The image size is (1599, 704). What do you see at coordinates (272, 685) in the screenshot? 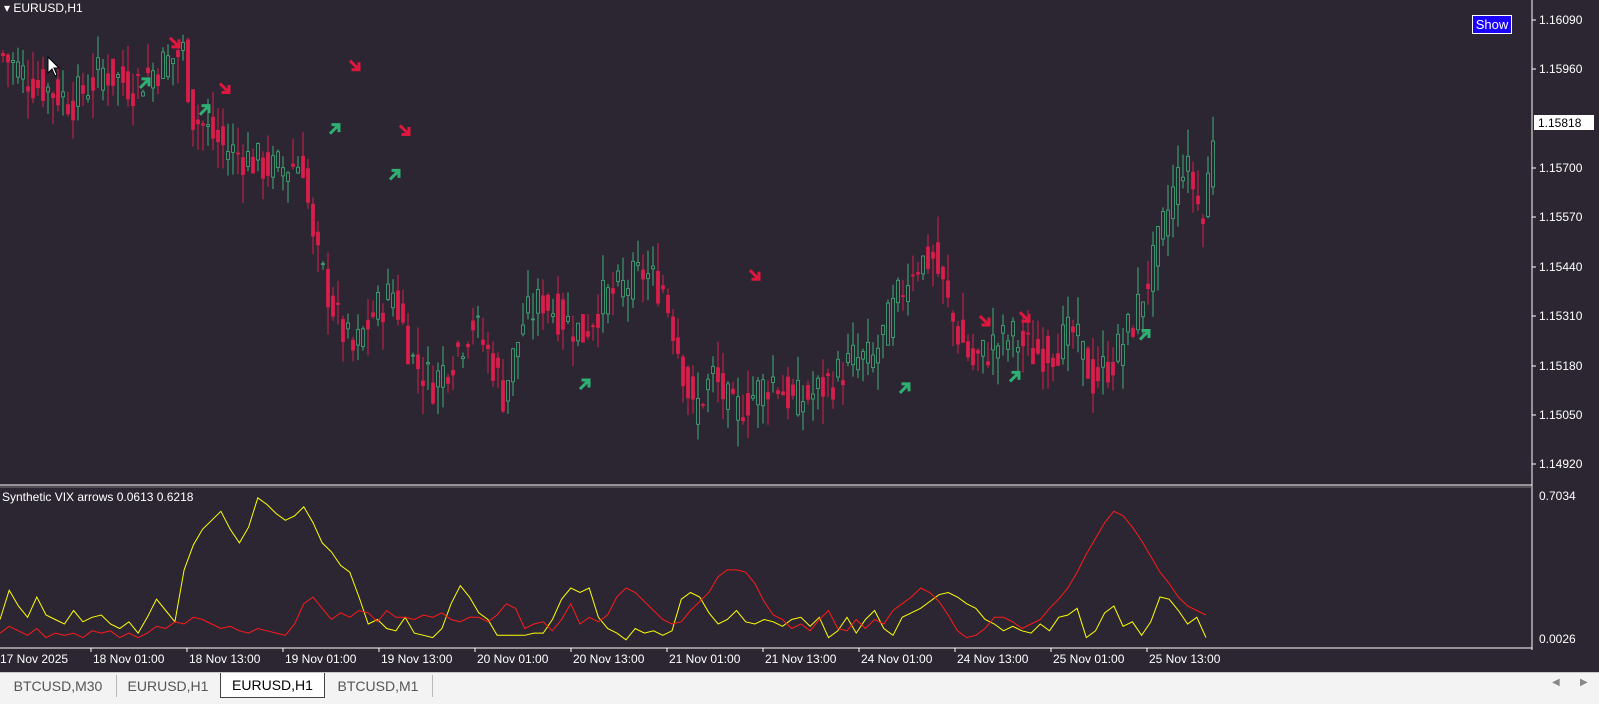
I see `tab-eurusd-h1-active: EURUSD,H1` at bounding box center [272, 685].